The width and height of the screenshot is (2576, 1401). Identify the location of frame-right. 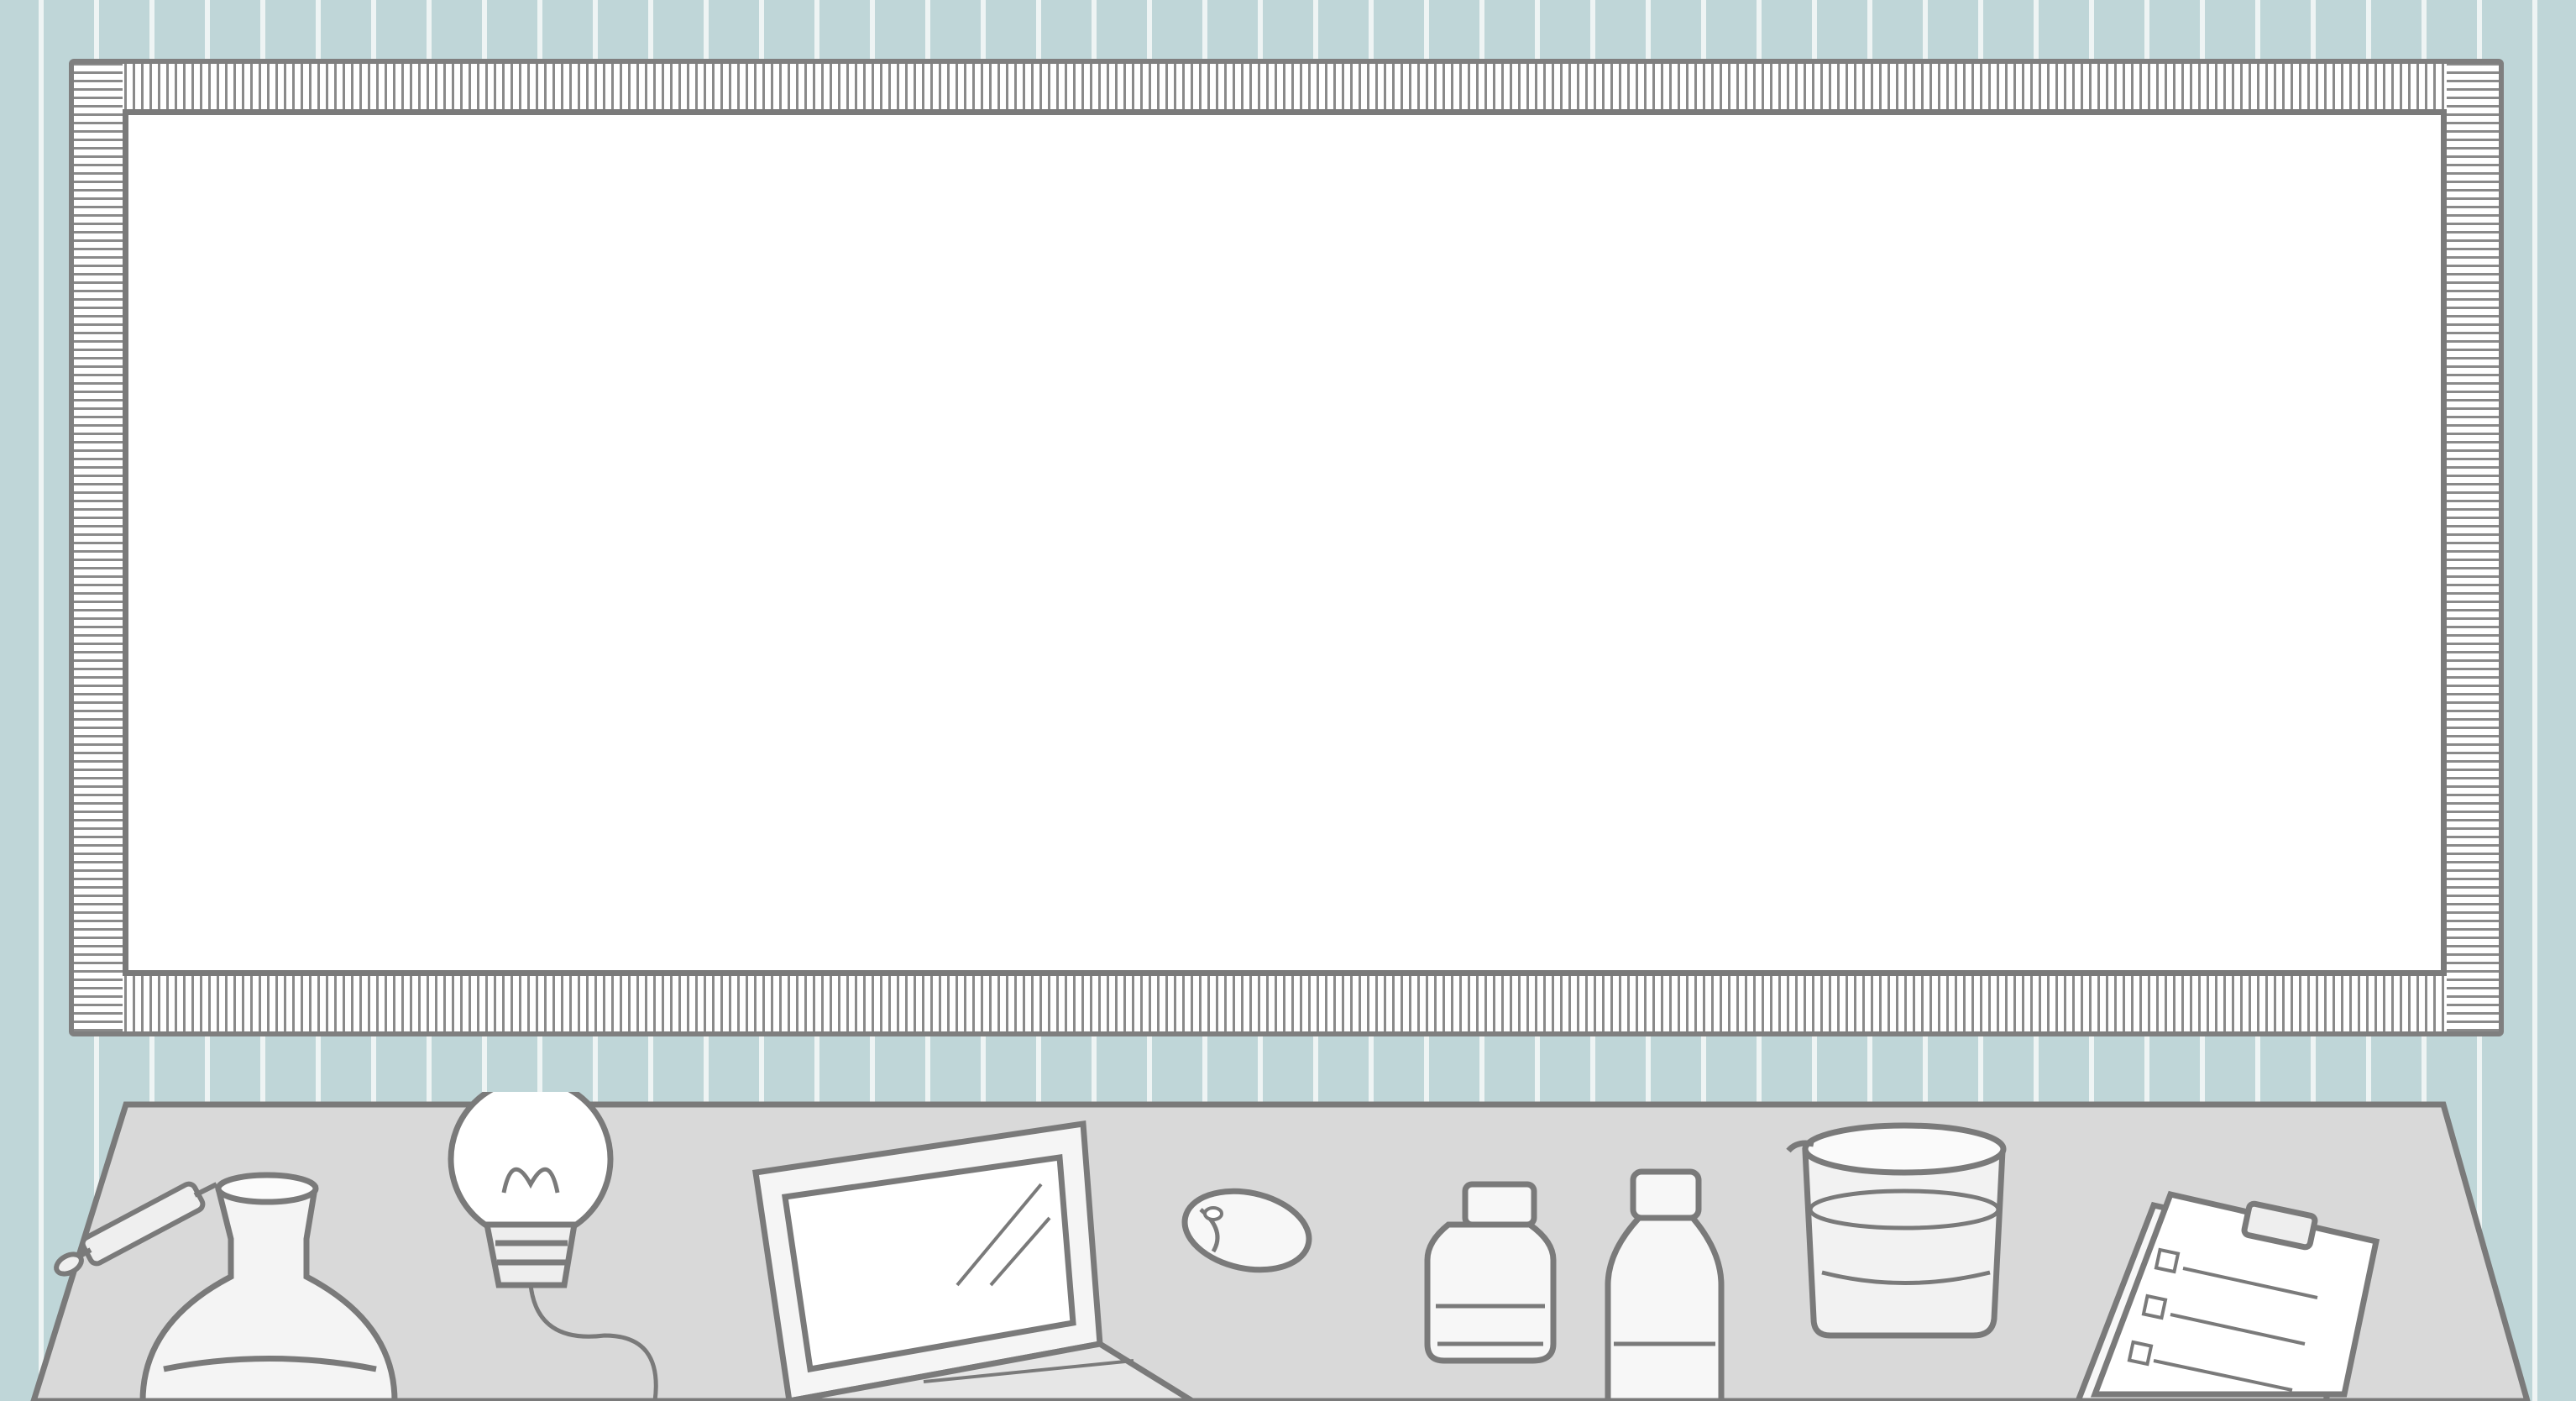
(2473, 547).